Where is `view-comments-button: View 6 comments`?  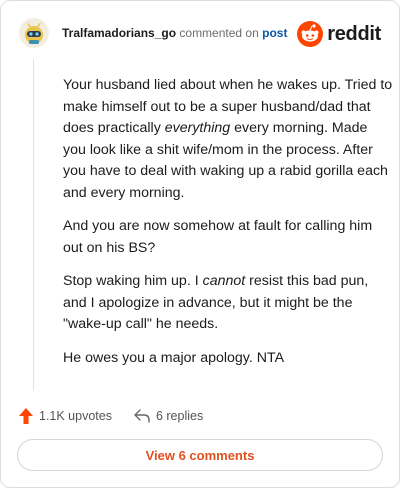 view-comments-button: View 6 comments is located at coordinates (200, 455).